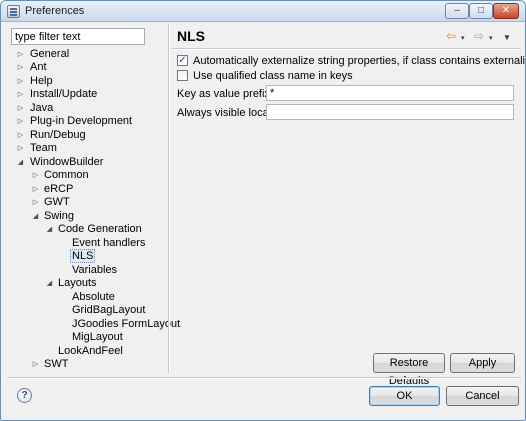 This screenshot has width=526, height=421. I want to click on visible-locales-input, so click(390, 112).